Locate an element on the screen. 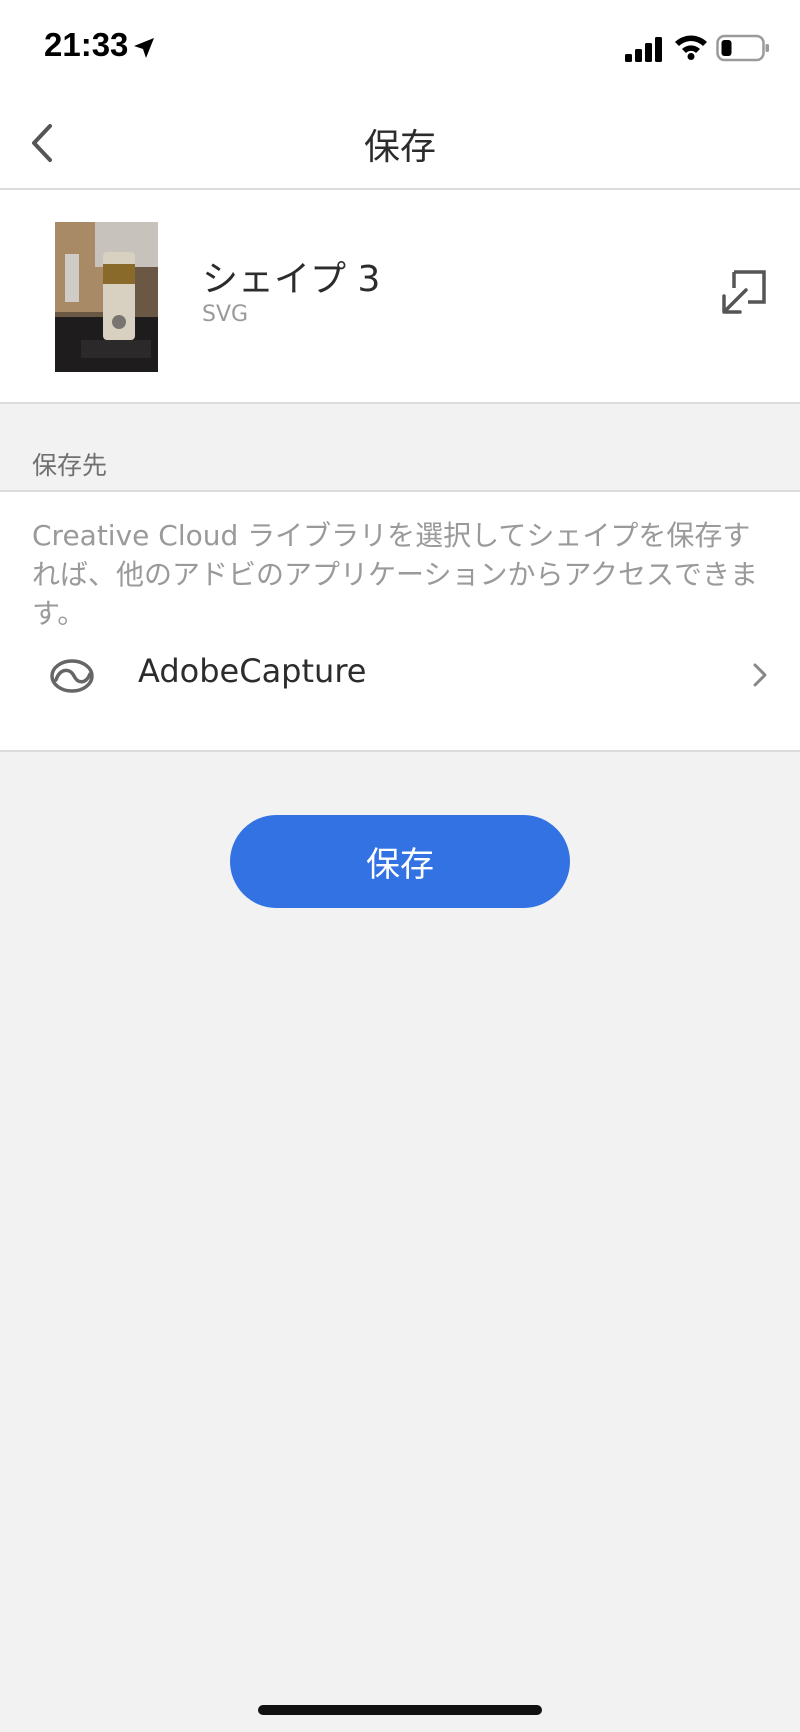  section-label-destination: 保存先 is located at coordinates (70, 465).